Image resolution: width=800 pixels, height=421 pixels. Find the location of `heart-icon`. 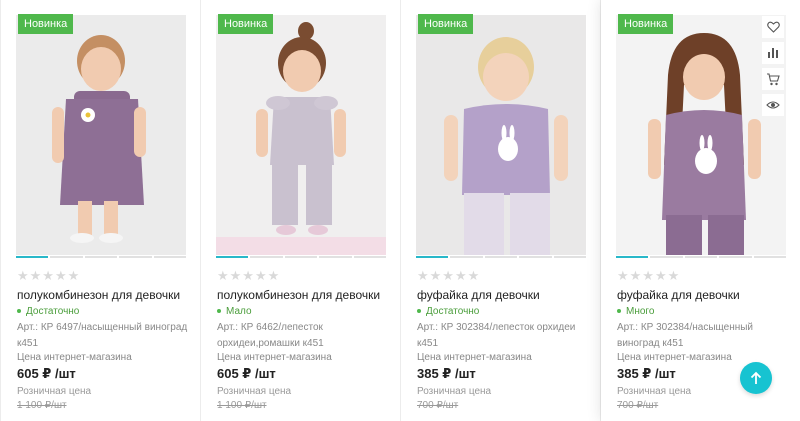

heart-icon is located at coordinates (773, 27).